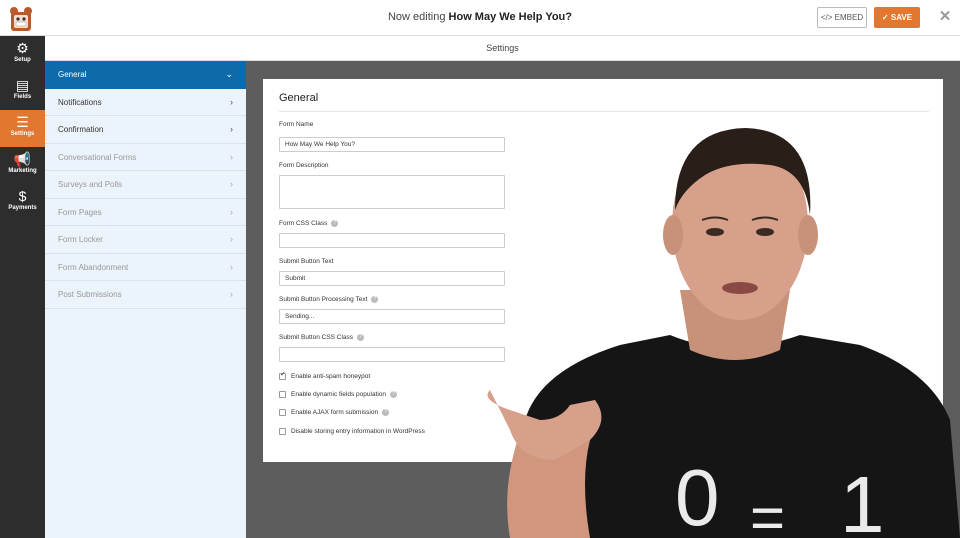 The image size is (960, 538). Describe the element at coordinates (303, 224) in the screenshot. I see `form-css-class-label: Form CSS Class` at that location.